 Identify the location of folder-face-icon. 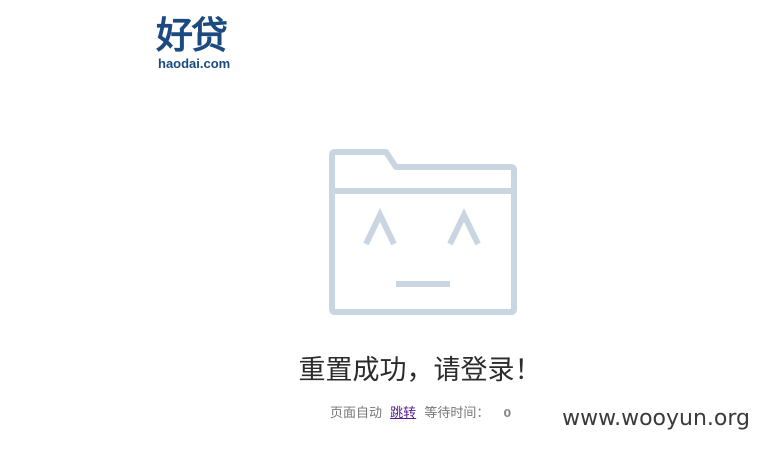
(423, 232).